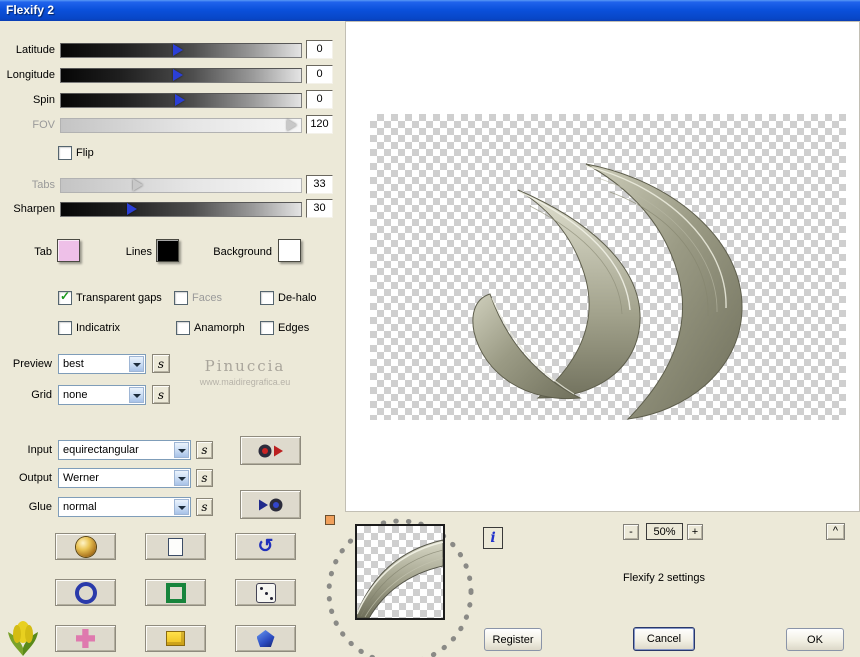  I want to click on preview-dropdown-value: best, so click(73, 364).